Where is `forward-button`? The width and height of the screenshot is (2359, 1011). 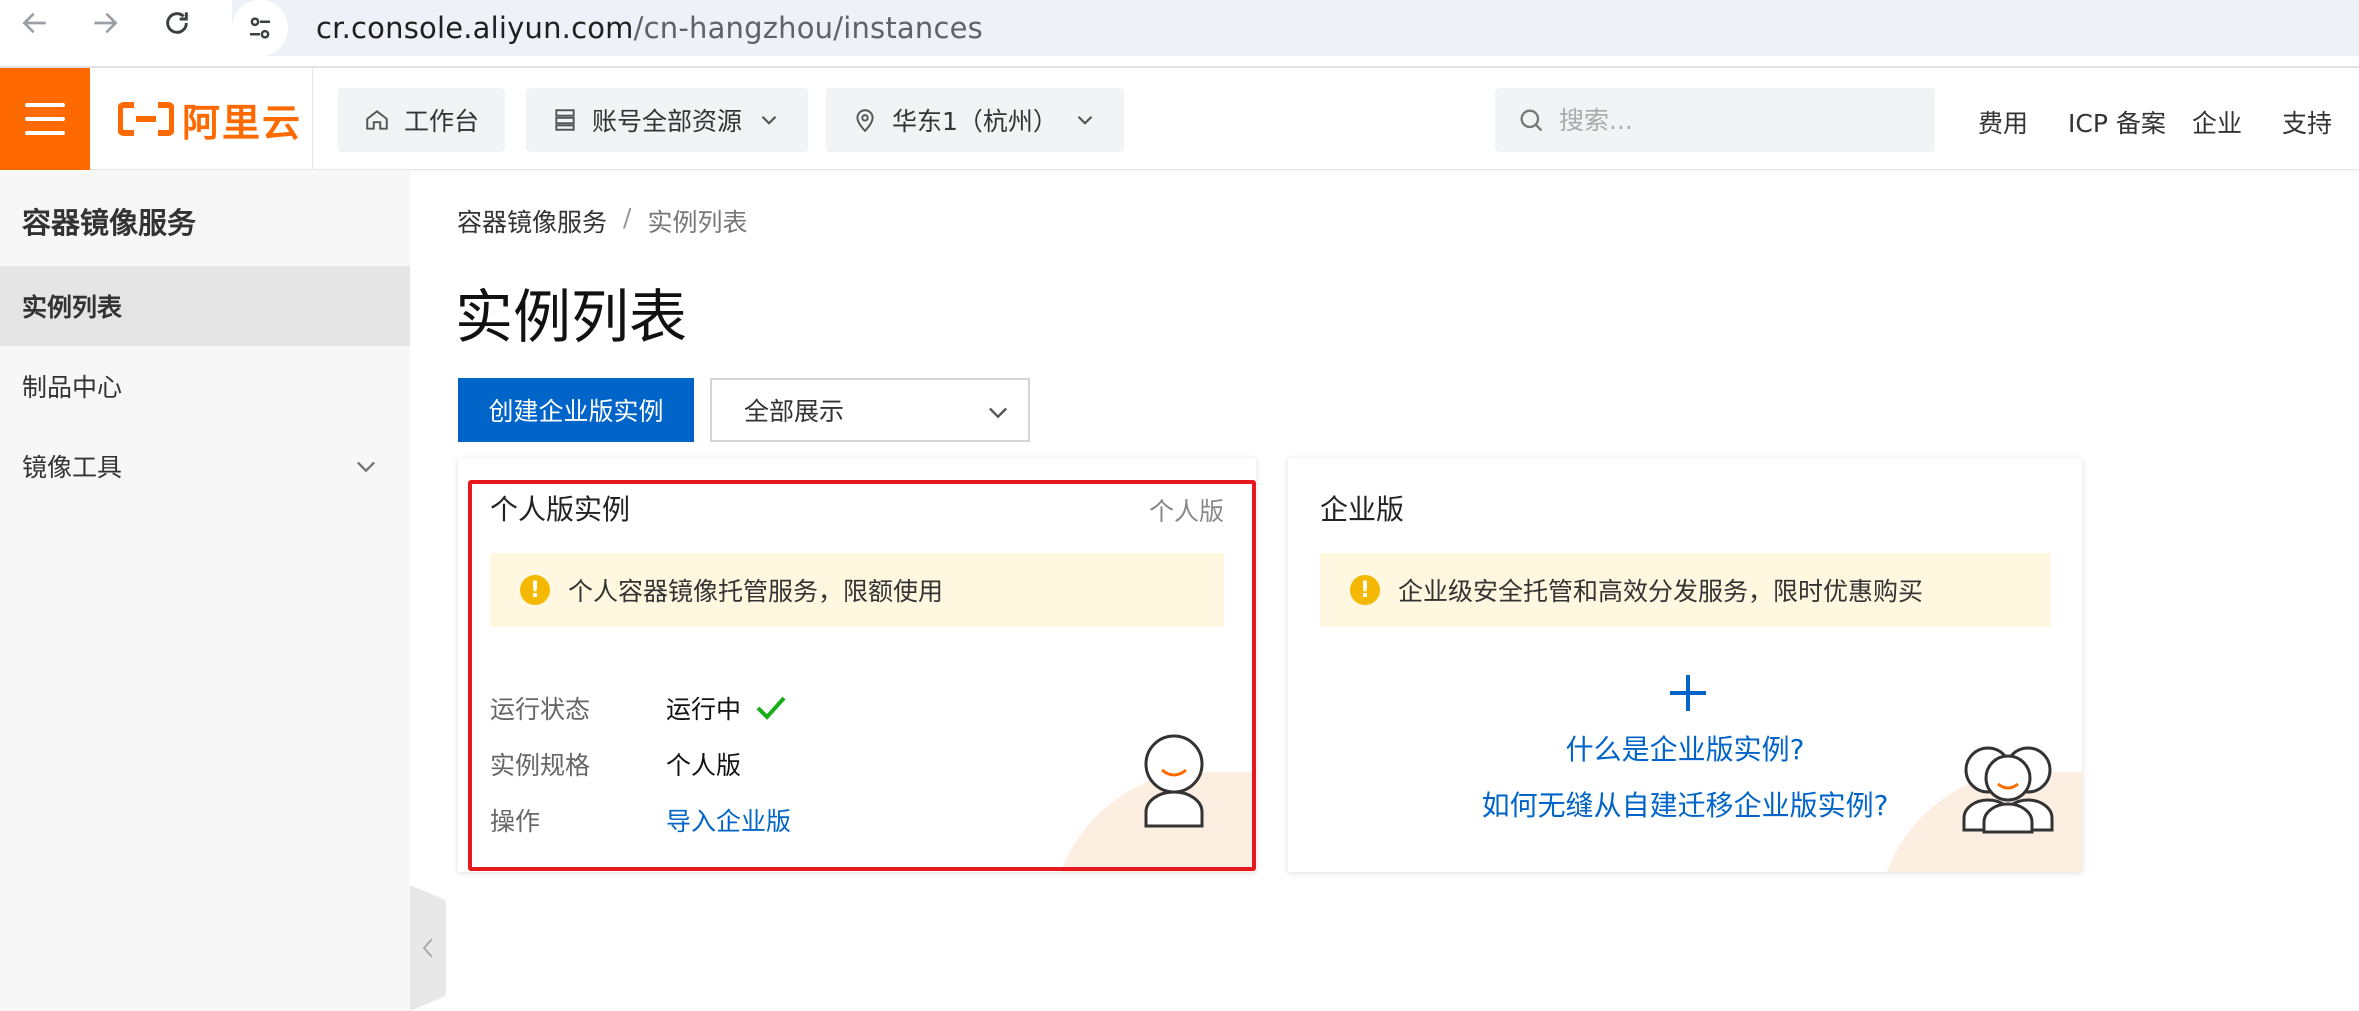
forward-button is located at coordinates (105, 22).